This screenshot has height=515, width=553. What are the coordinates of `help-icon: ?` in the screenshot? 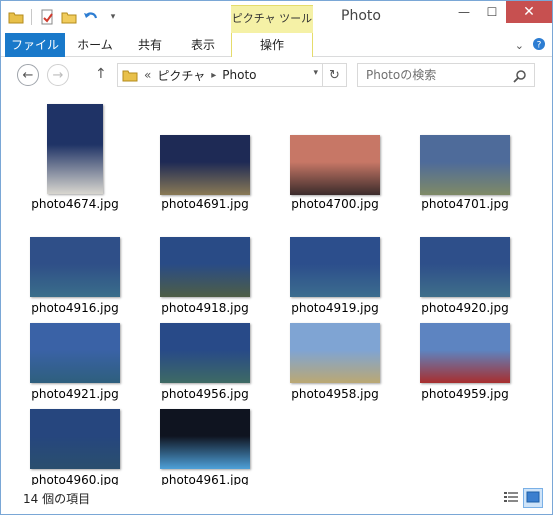 It's located at (539, 45).